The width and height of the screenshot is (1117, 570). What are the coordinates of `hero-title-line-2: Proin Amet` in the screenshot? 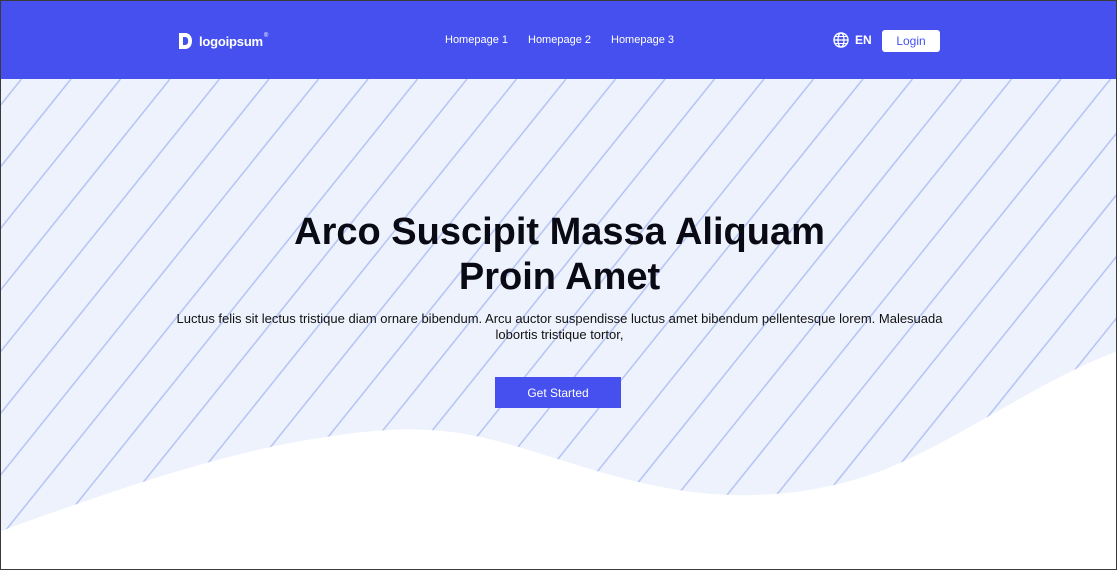 It's located at (559, 277).